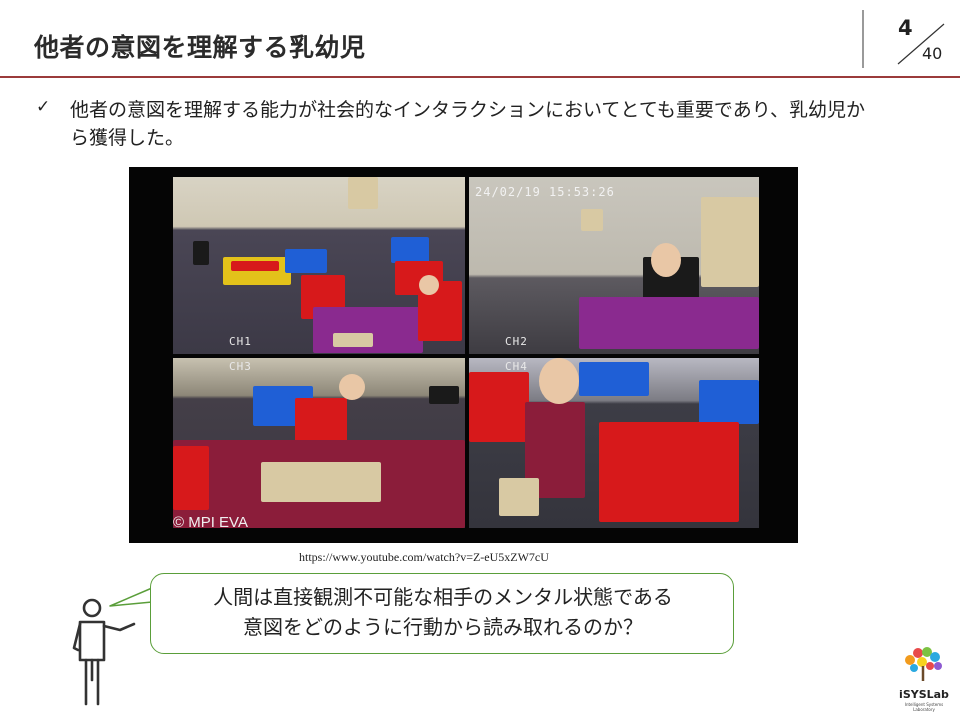 This screenshot has height=720, width=960. Describe the element at coordinates (240, 341) in the screenshot. I see `camera-label-ch1: CH1` at that location.